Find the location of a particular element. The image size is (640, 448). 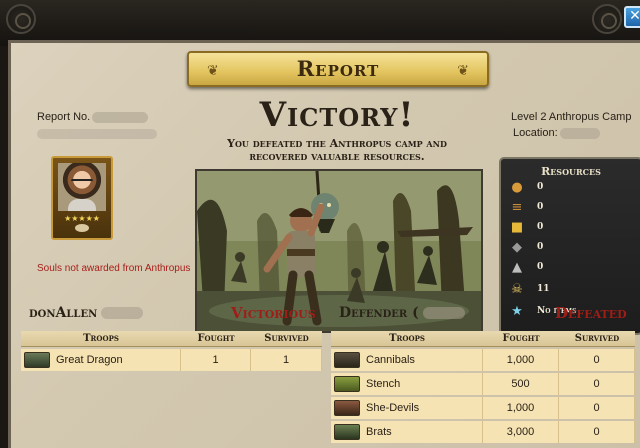

she-devils-icon is located at coordinates (347, 408).